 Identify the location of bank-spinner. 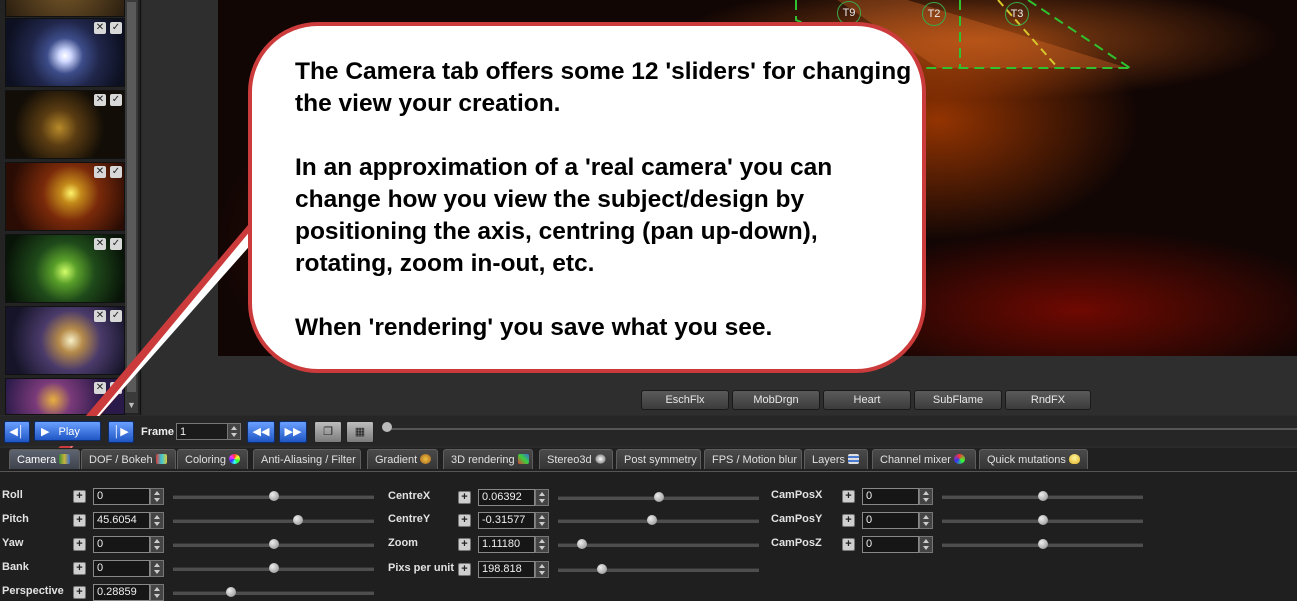
(157, 568).